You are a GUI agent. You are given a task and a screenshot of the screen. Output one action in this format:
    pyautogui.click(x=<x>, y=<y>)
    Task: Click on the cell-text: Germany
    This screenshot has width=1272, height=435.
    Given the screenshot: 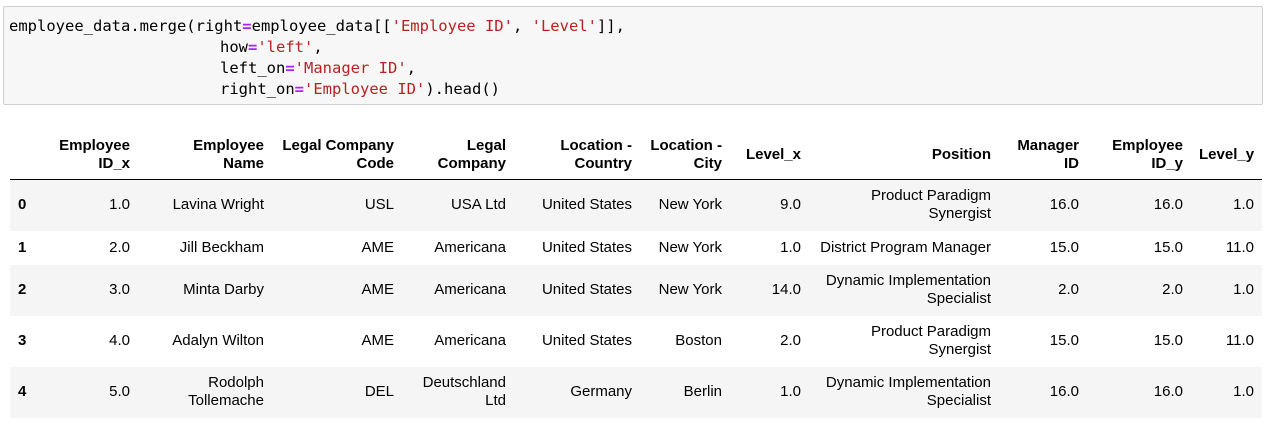 What is the action you would take?
    pyautogui.click(x=601, y=391)
    